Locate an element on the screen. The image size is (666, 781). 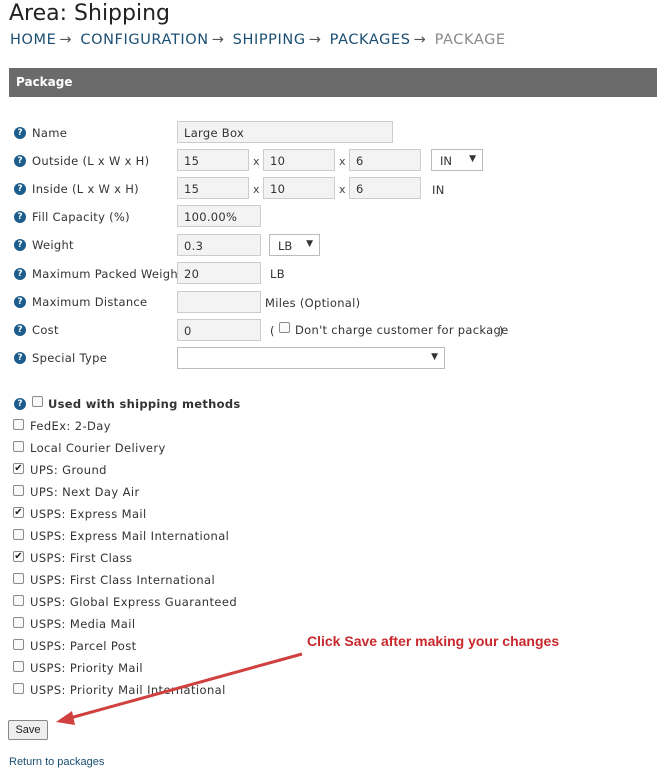
annotation-arrow-line is located at coordinates (186, 686).